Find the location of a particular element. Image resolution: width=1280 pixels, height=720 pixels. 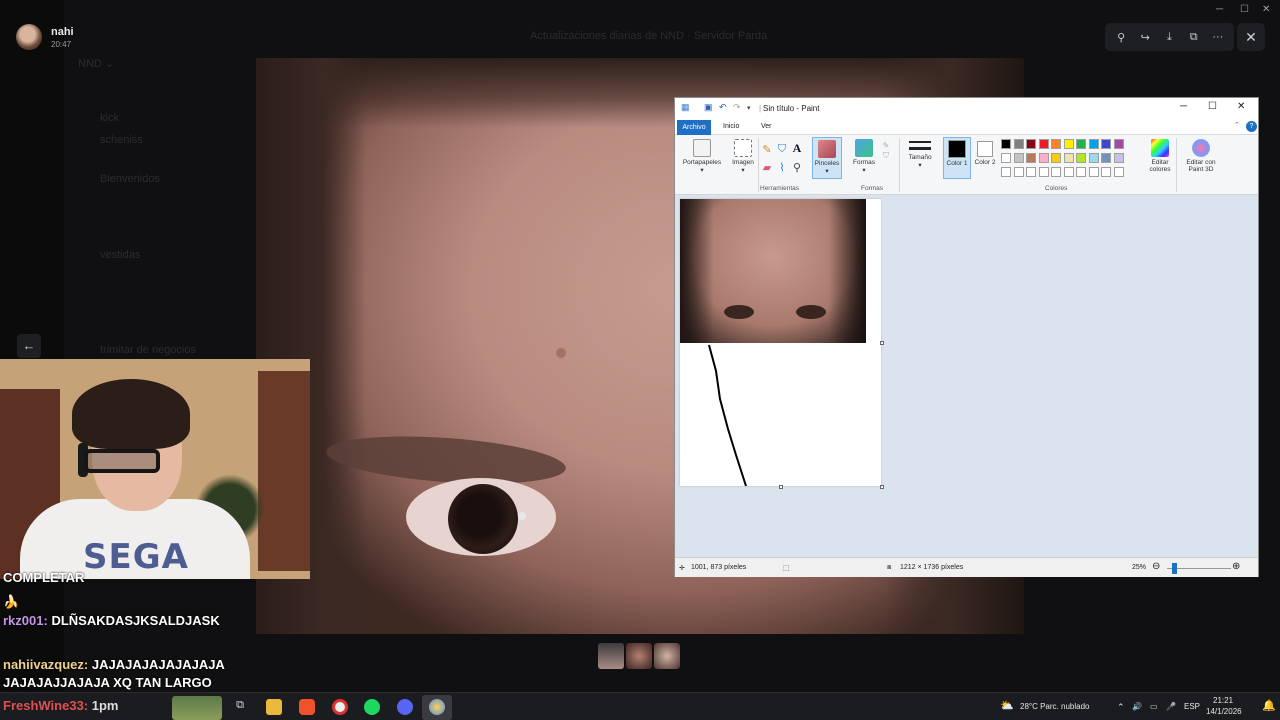

pinceles-button: Pinceles ▾ is located at coordinates (827, 158).